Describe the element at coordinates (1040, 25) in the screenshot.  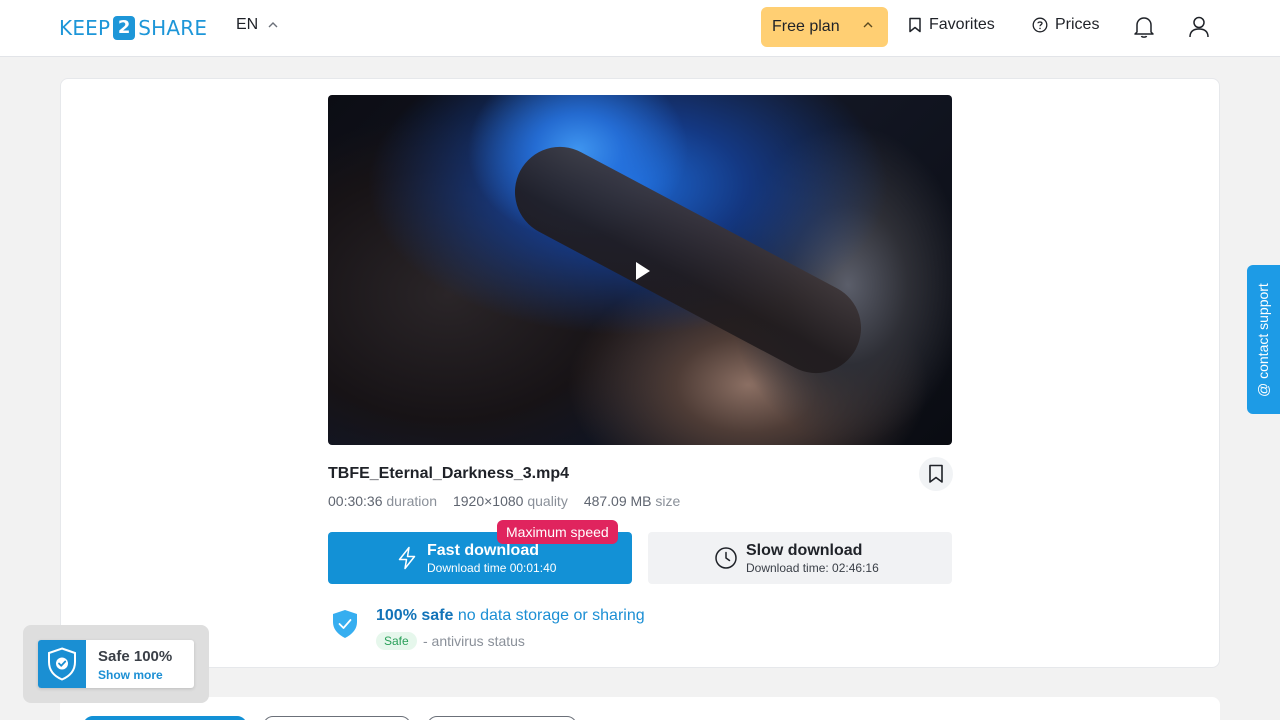
I see `help-circle-icon` at that location.